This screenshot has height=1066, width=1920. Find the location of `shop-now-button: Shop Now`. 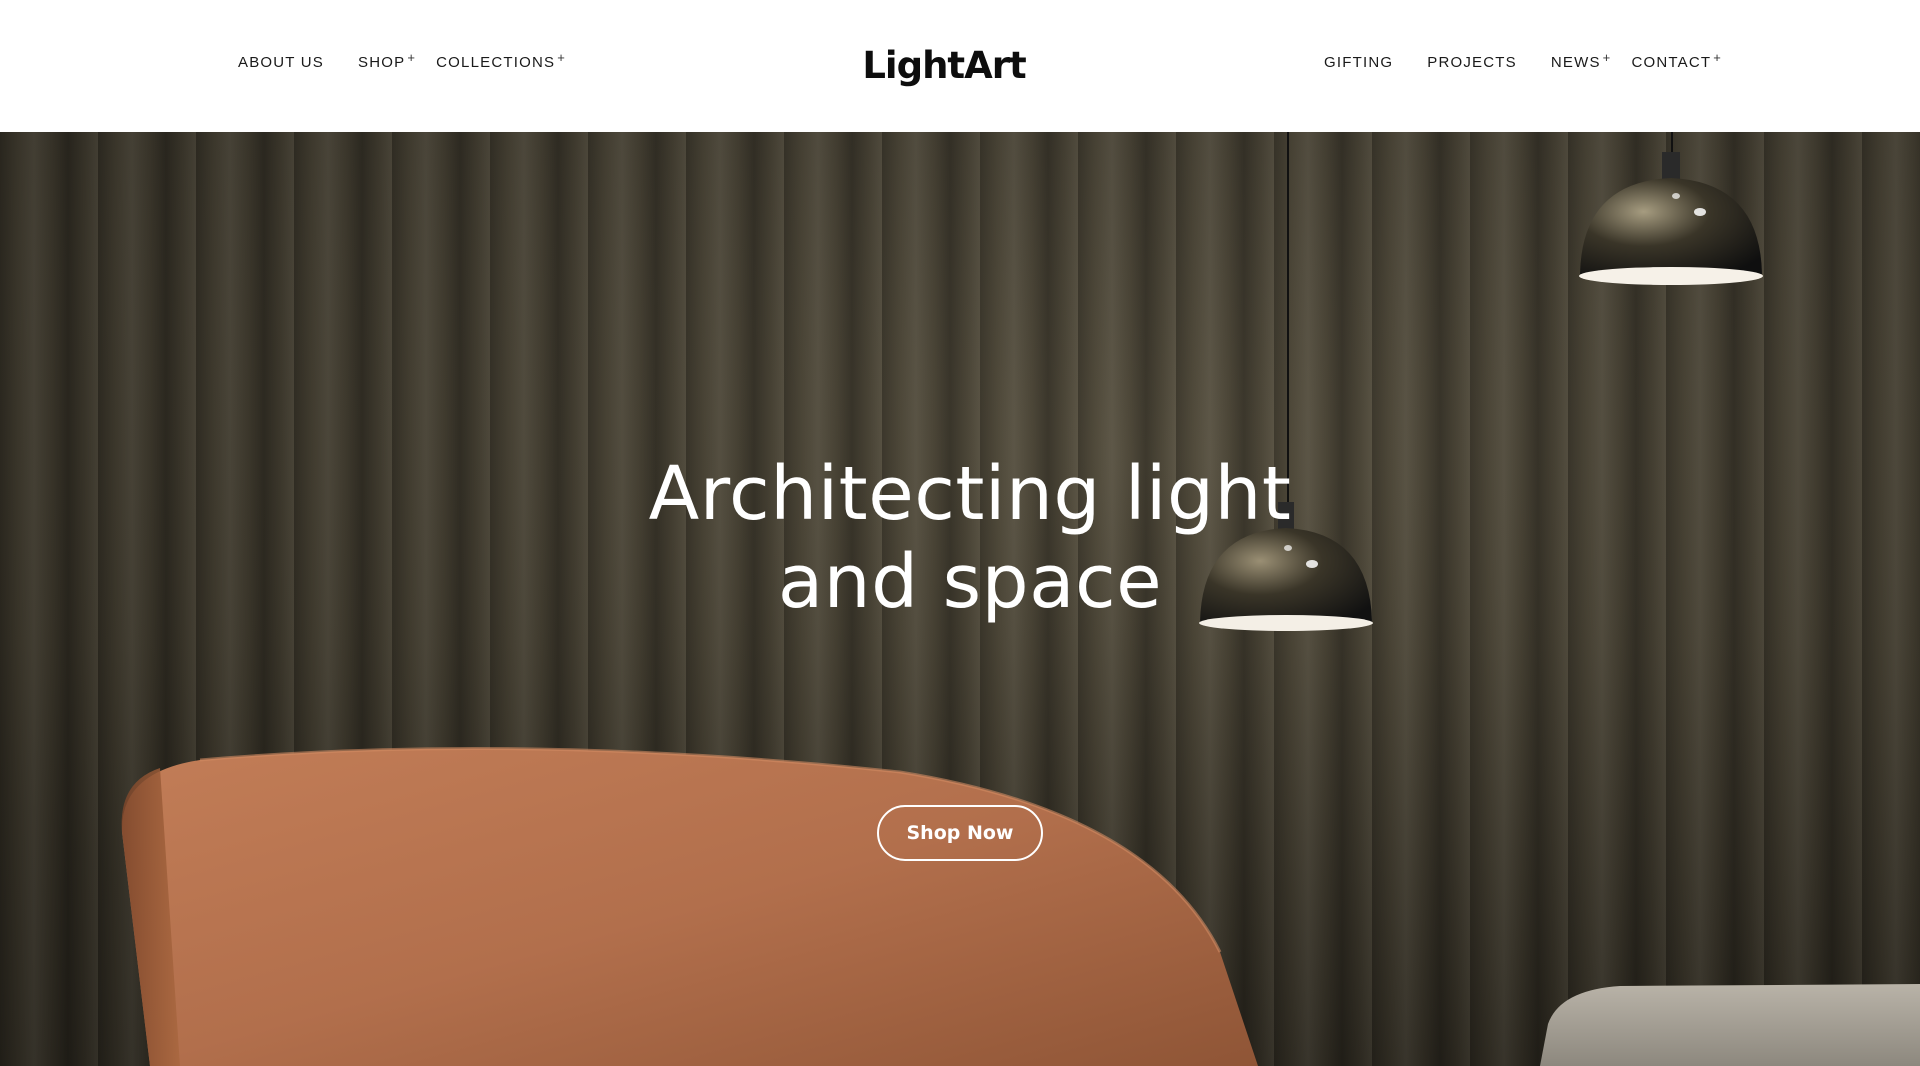

shop-now-button: Shop Now is located at coordinates (960, 833).